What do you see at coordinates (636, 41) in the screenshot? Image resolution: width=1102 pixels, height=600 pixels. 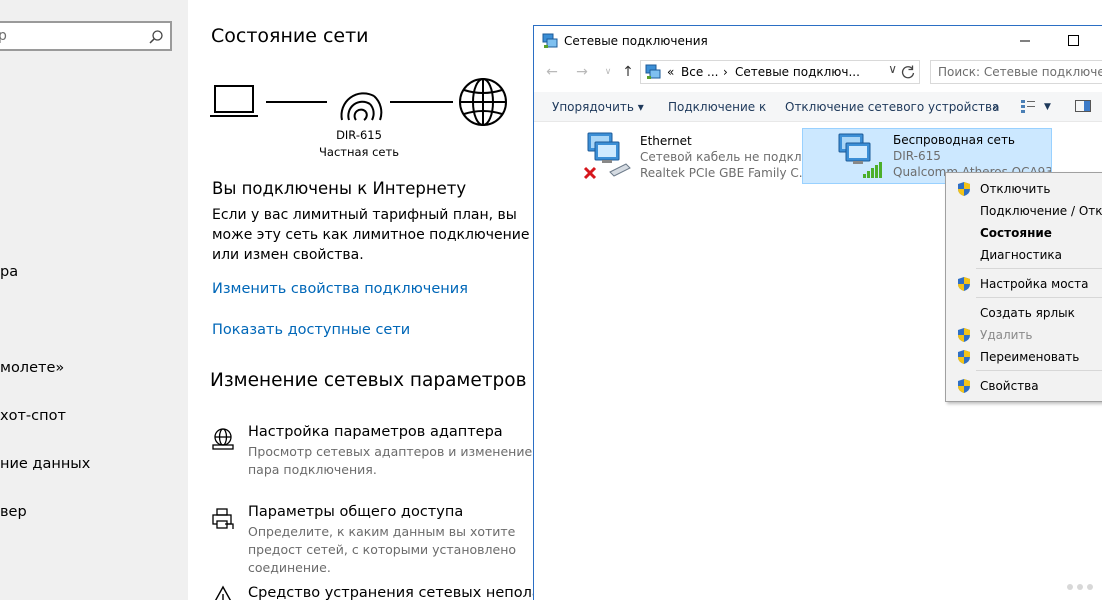 I see `window-title: Сетевые подключения` at bounding box center [636, 41].